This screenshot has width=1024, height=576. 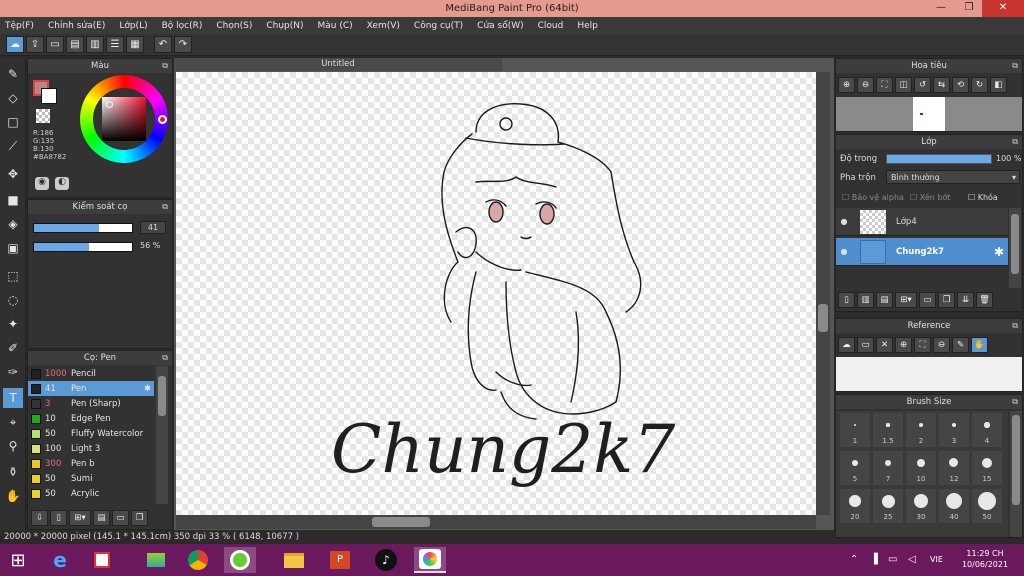 What do you see at coordinates (338, 64) in the screenshot?
I see `document-tab: Untitled` at bounding box center [338, 64].